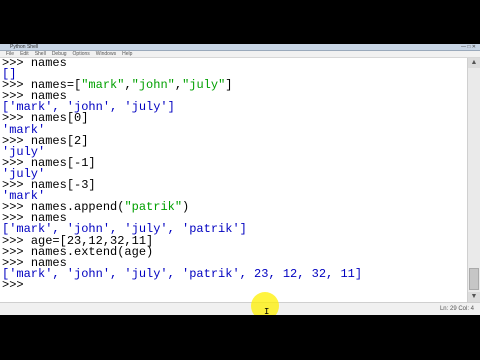 Image resolution: width=480 pixels, height=360 pixels. I want to click on input-line: >>> names[-1], so click(231, 163).